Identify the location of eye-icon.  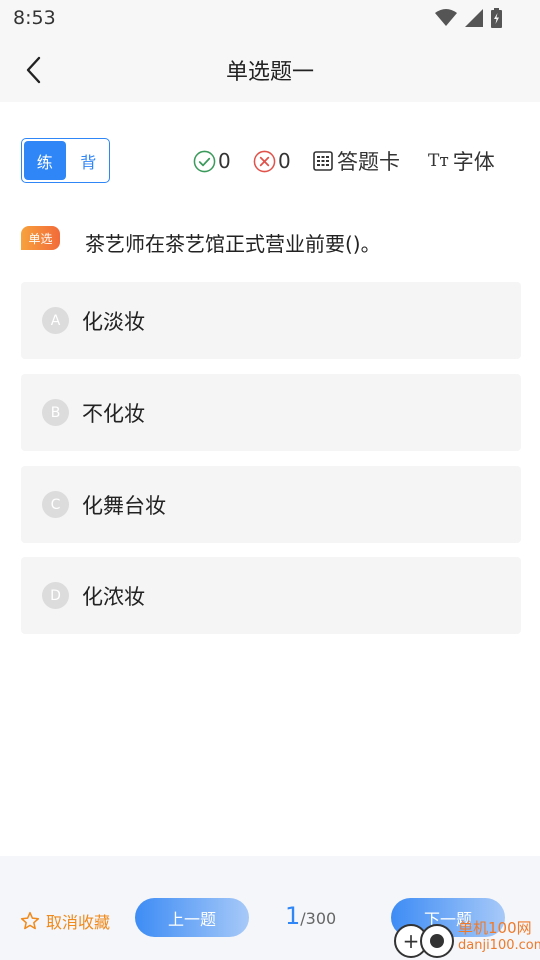
(437, 941).